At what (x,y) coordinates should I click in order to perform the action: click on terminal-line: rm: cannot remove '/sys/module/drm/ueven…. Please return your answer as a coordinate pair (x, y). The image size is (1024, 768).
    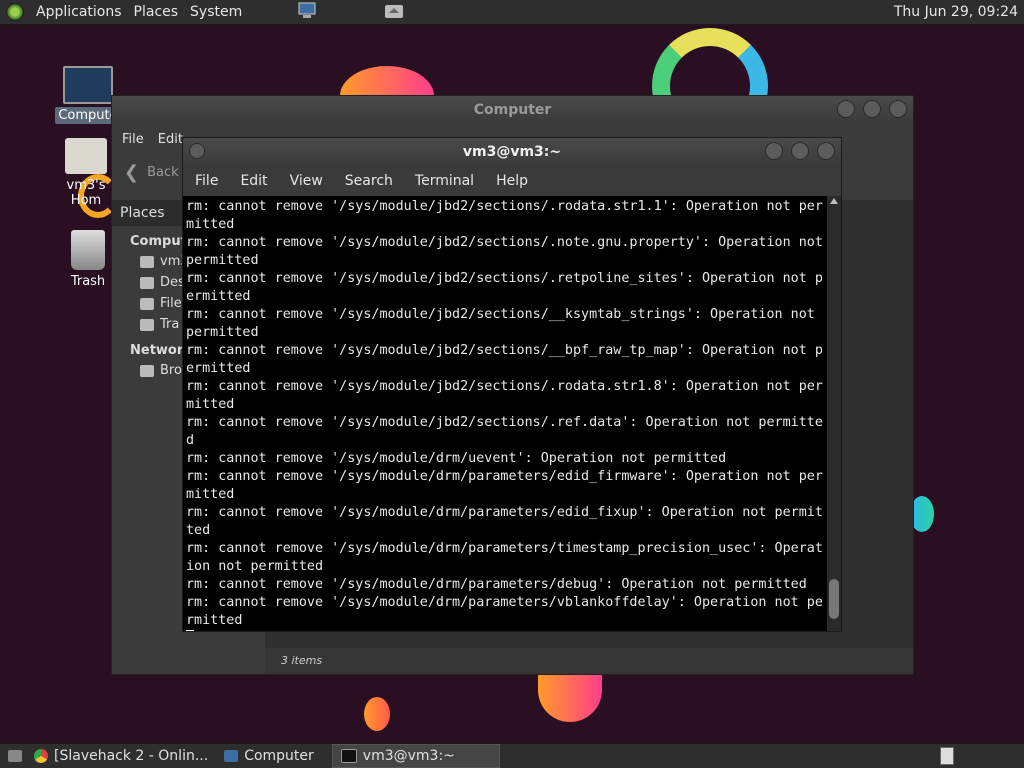
    Looking at the image, I should click on (456, 458).